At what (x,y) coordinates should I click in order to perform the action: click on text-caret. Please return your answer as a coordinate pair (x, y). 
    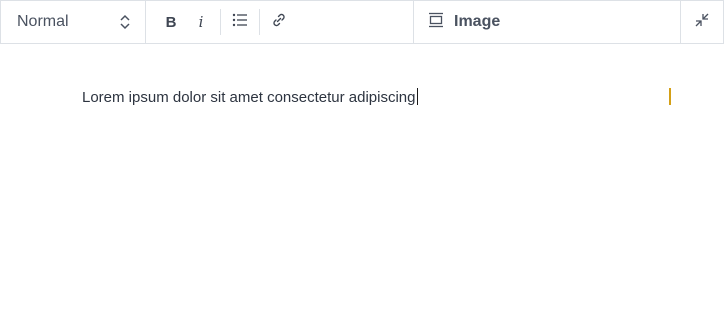
    Looking at the image, I should click on (417, 96).